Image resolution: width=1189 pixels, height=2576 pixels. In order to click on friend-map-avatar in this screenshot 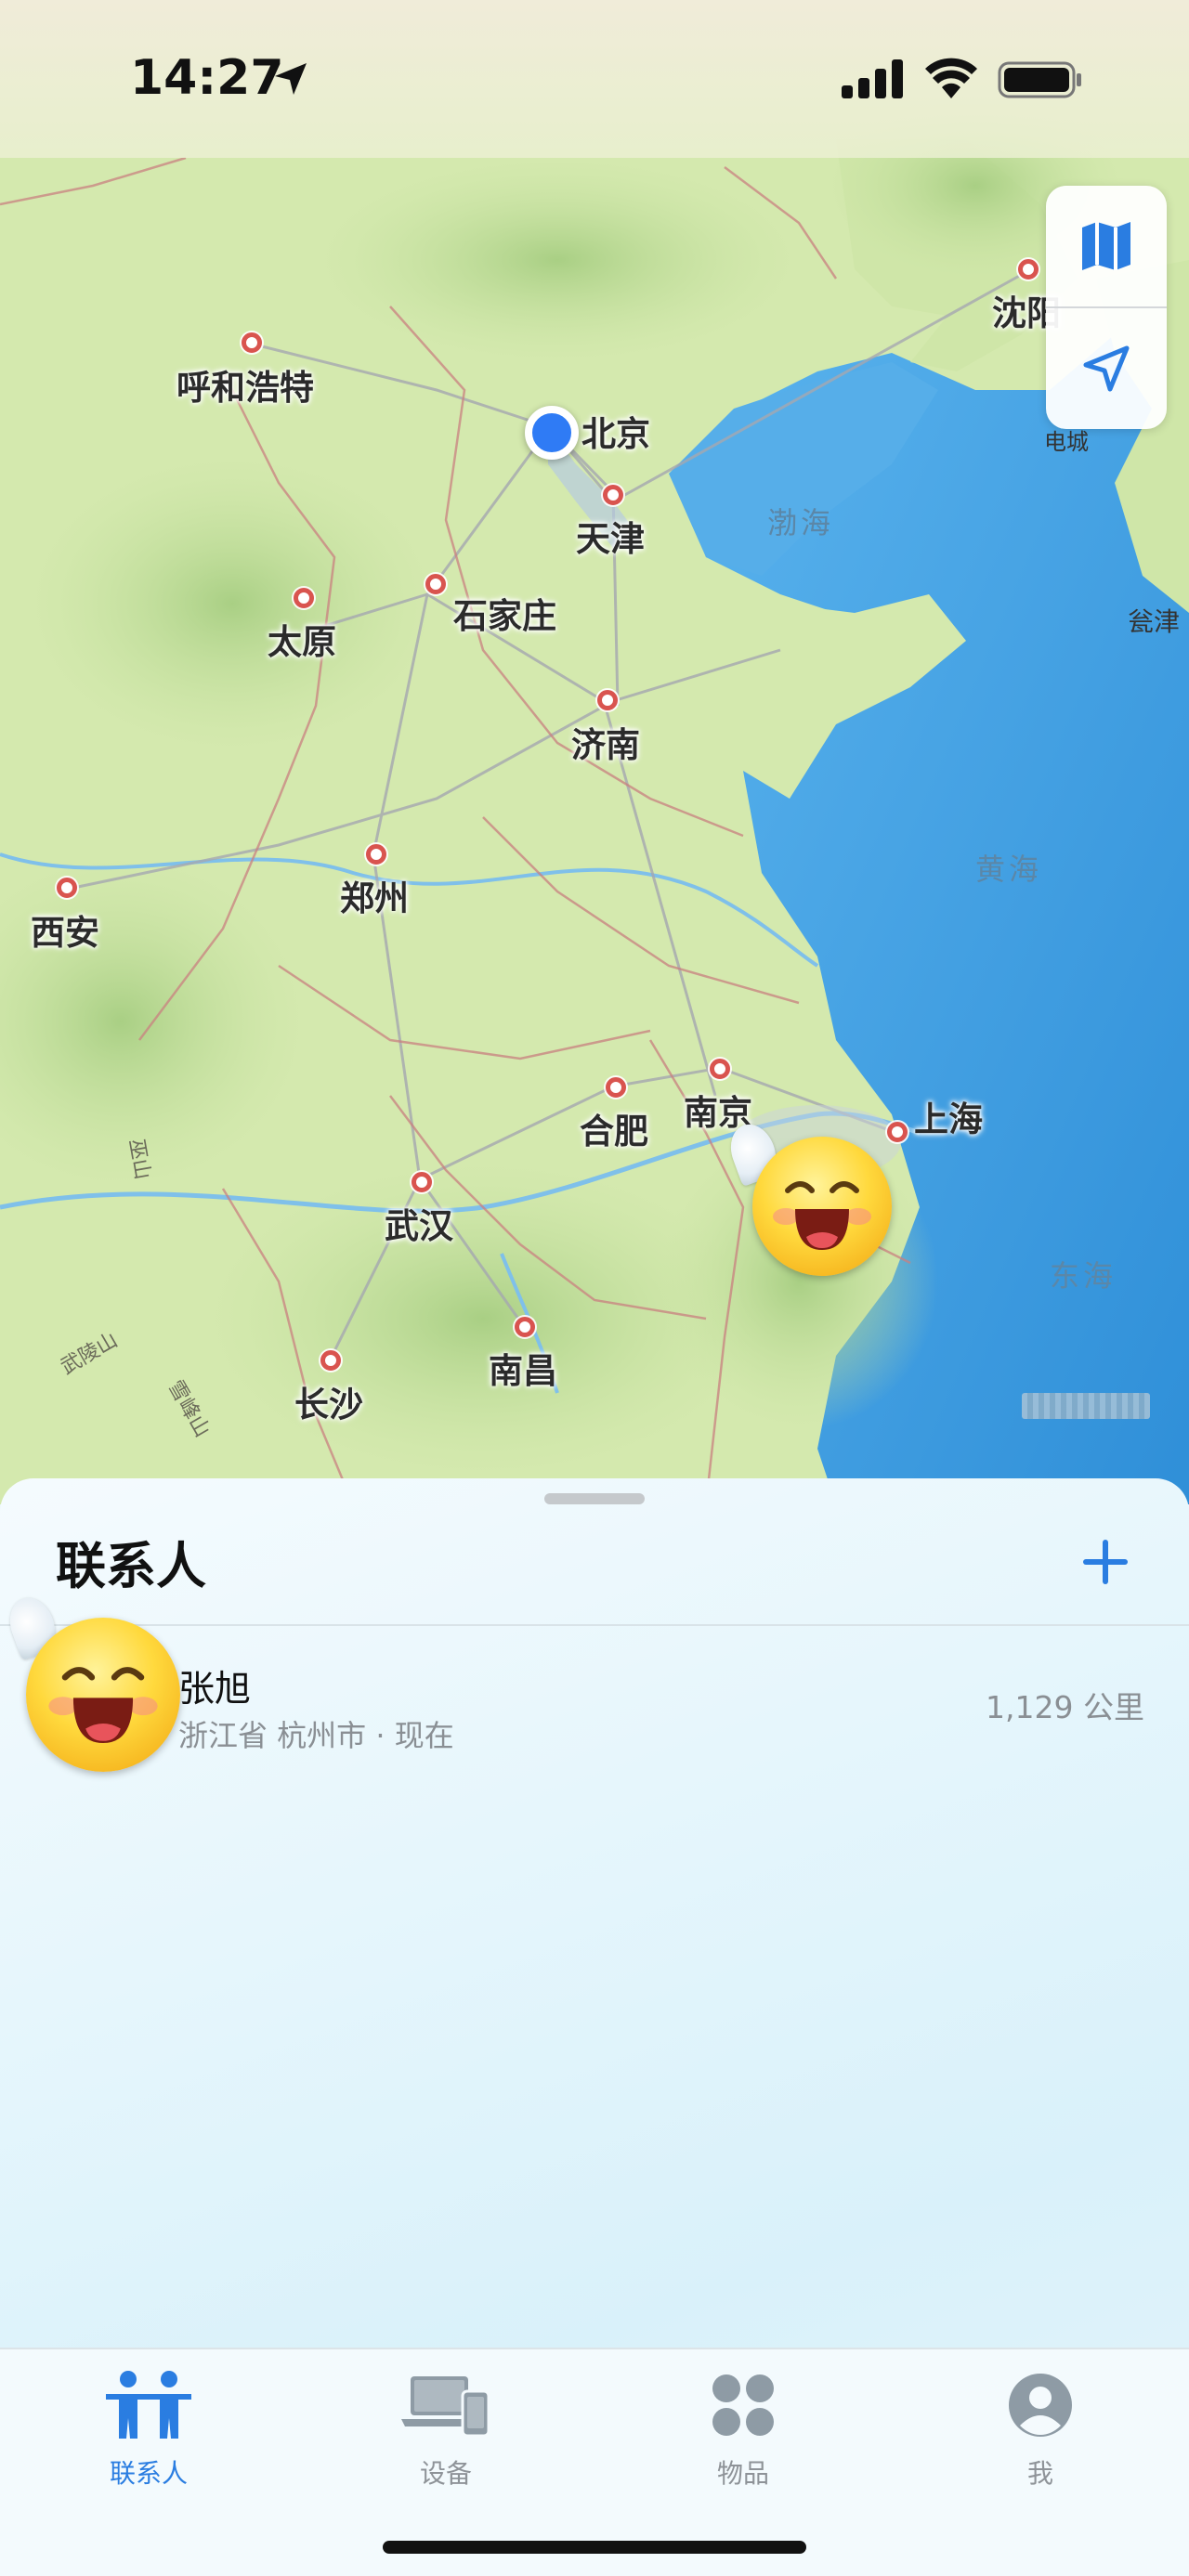, I will do `click(811, 1199)`.